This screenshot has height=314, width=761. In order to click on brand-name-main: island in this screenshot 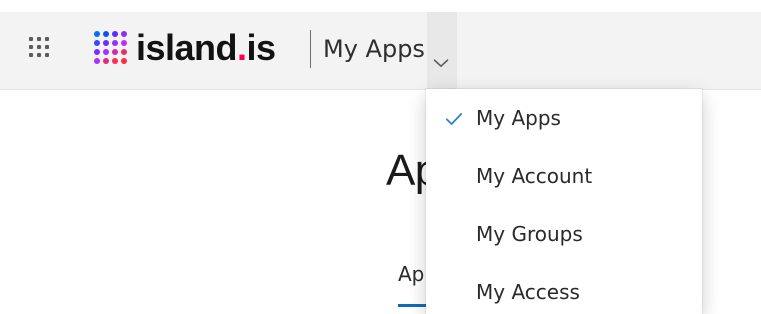, I will do `click(187, 47)`.